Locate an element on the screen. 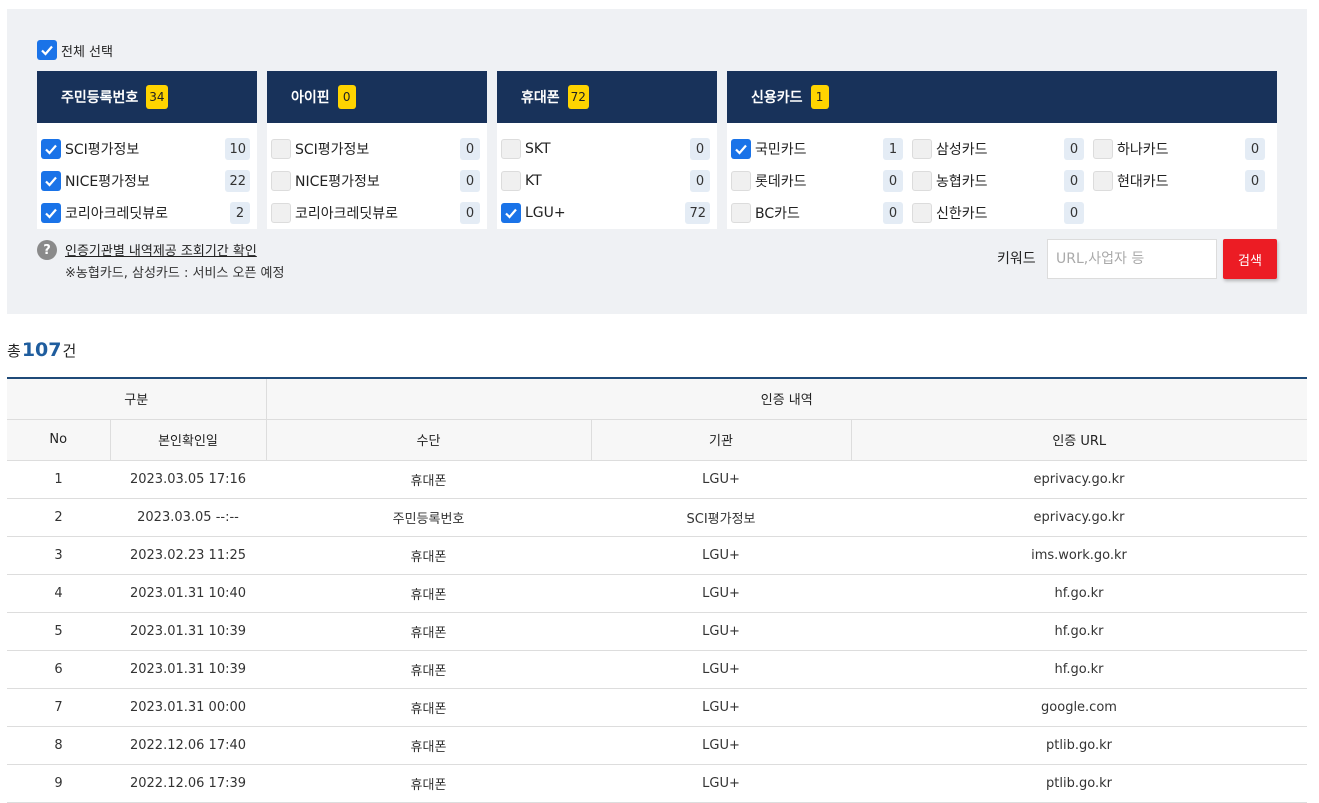 This screenshot has width=1319, height=803. filter-option: SKT 0 is located at coordinates (606, 149).